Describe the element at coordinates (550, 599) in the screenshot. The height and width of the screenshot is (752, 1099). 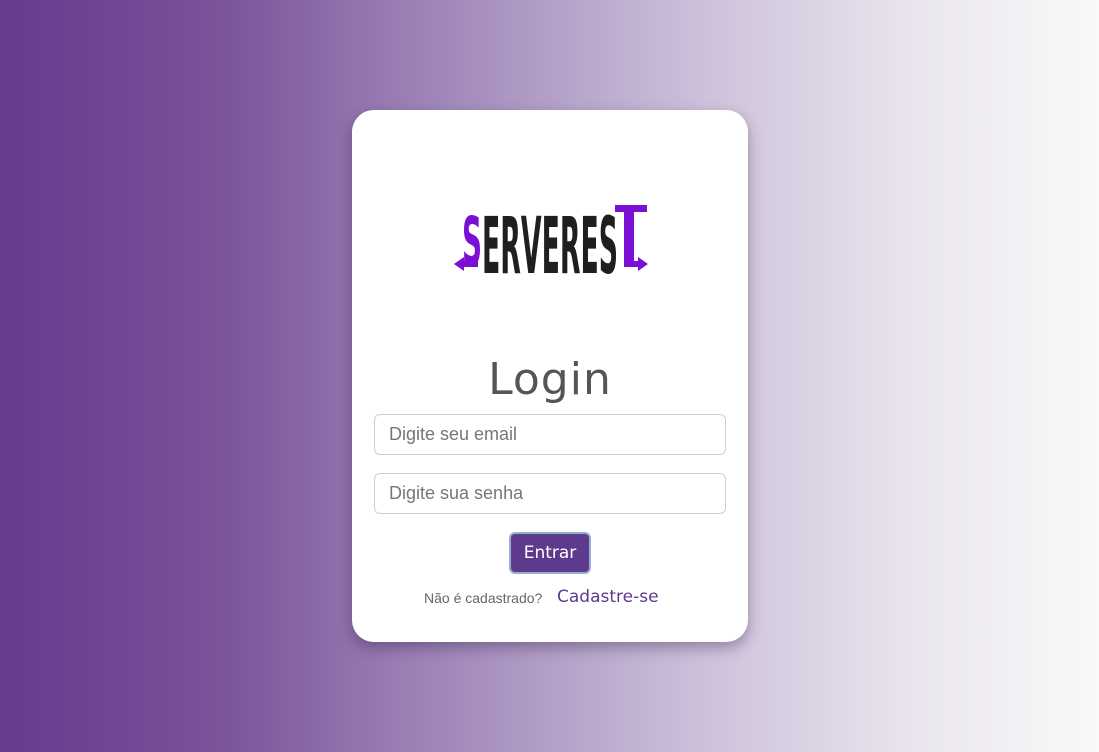
I see `signup-row: Não é cadastrado? Cadastre-se` at that location.